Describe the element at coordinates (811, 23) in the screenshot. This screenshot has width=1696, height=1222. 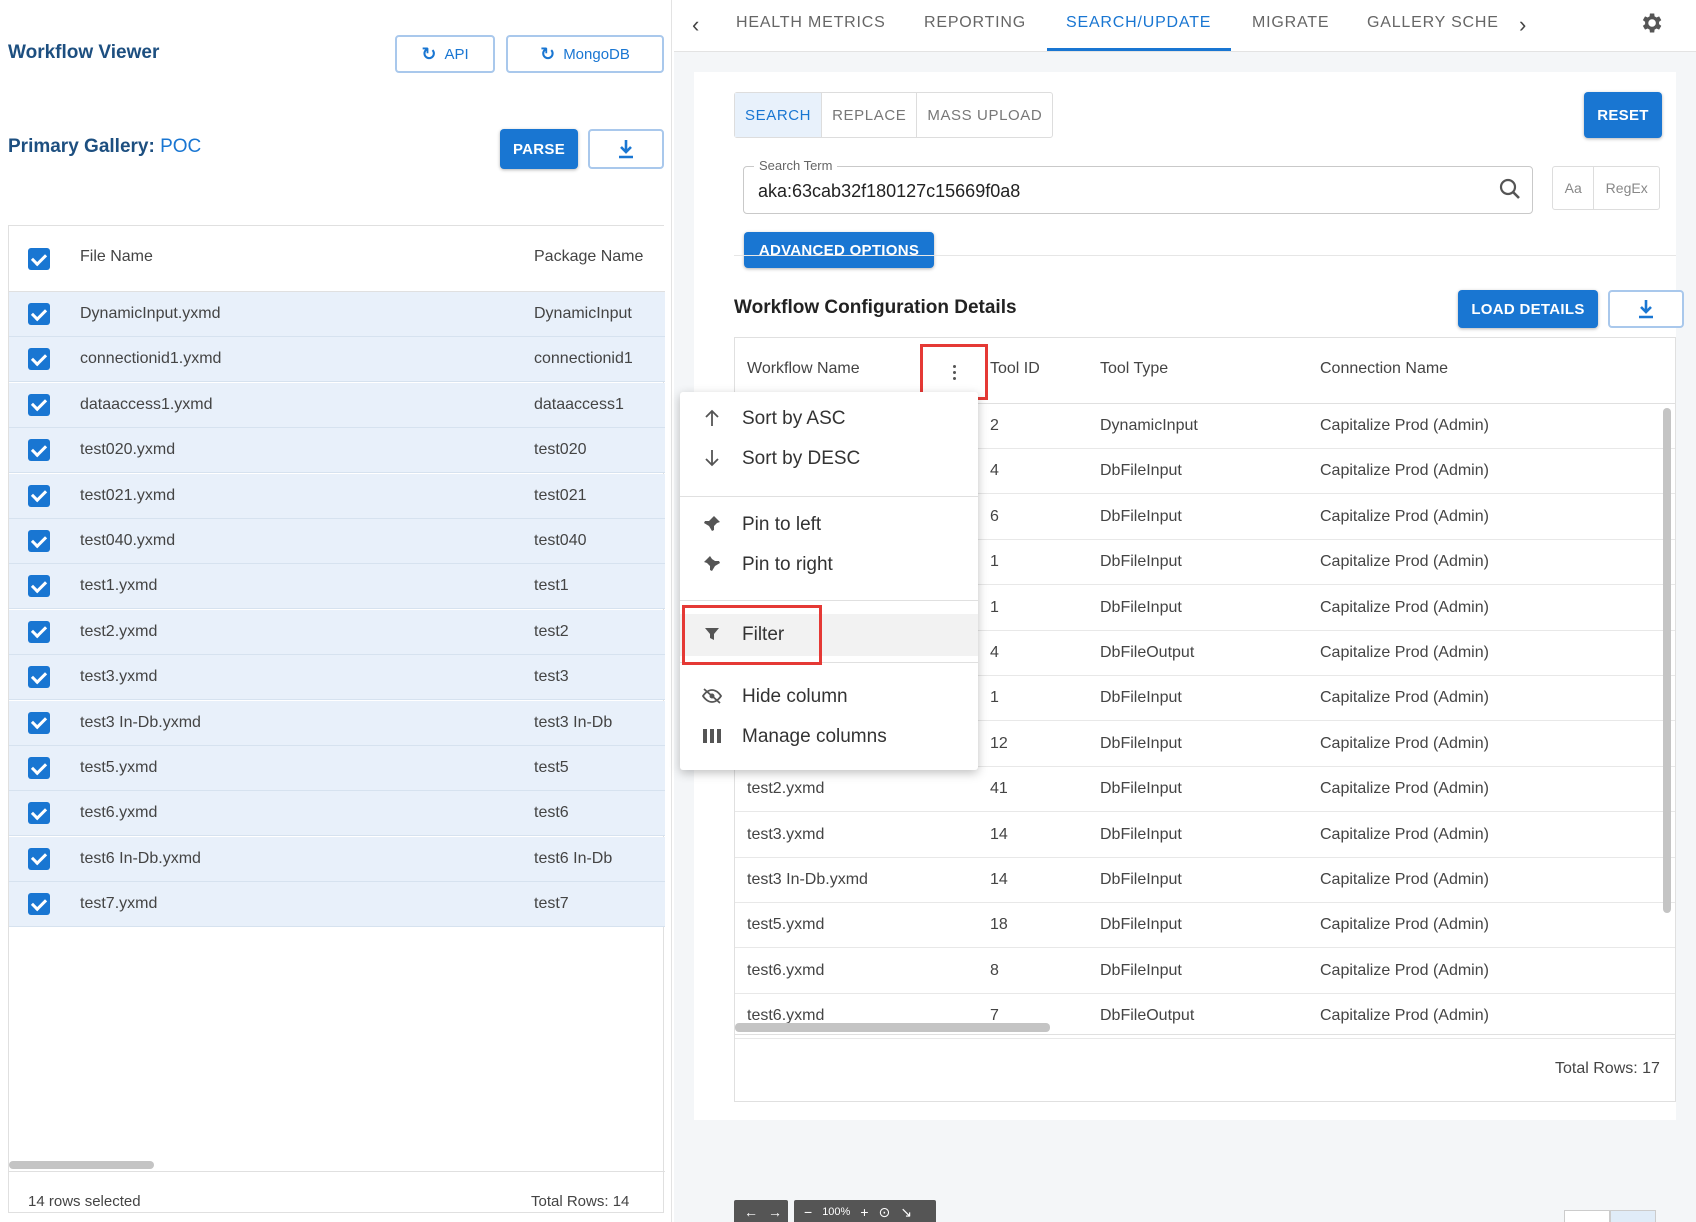
I see `tab-health-metrics: HEALTH METRICS` at that location.